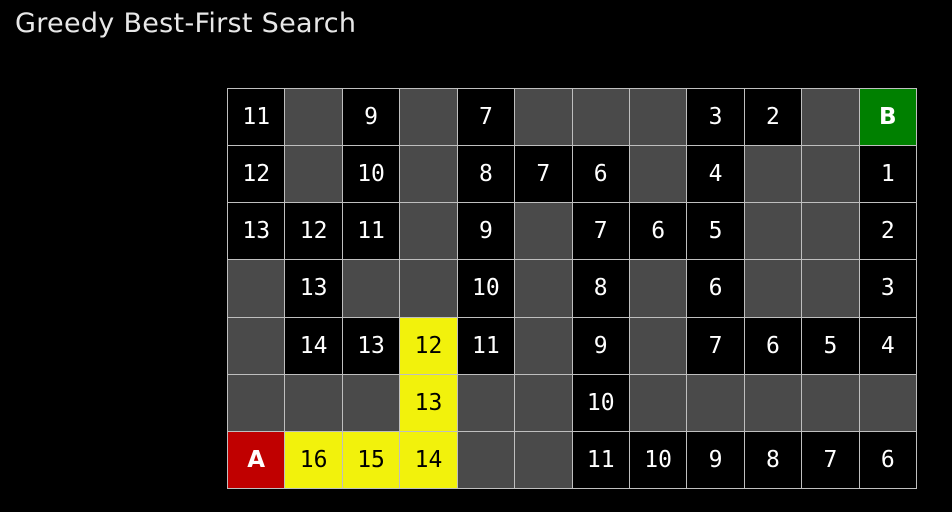 Image resolution: width=952 pixels, height=512 pixels. What do you see at coordinates (429, 460) in the screenshot?
I see `path-cell: 14` at bounding box center [429, 460].